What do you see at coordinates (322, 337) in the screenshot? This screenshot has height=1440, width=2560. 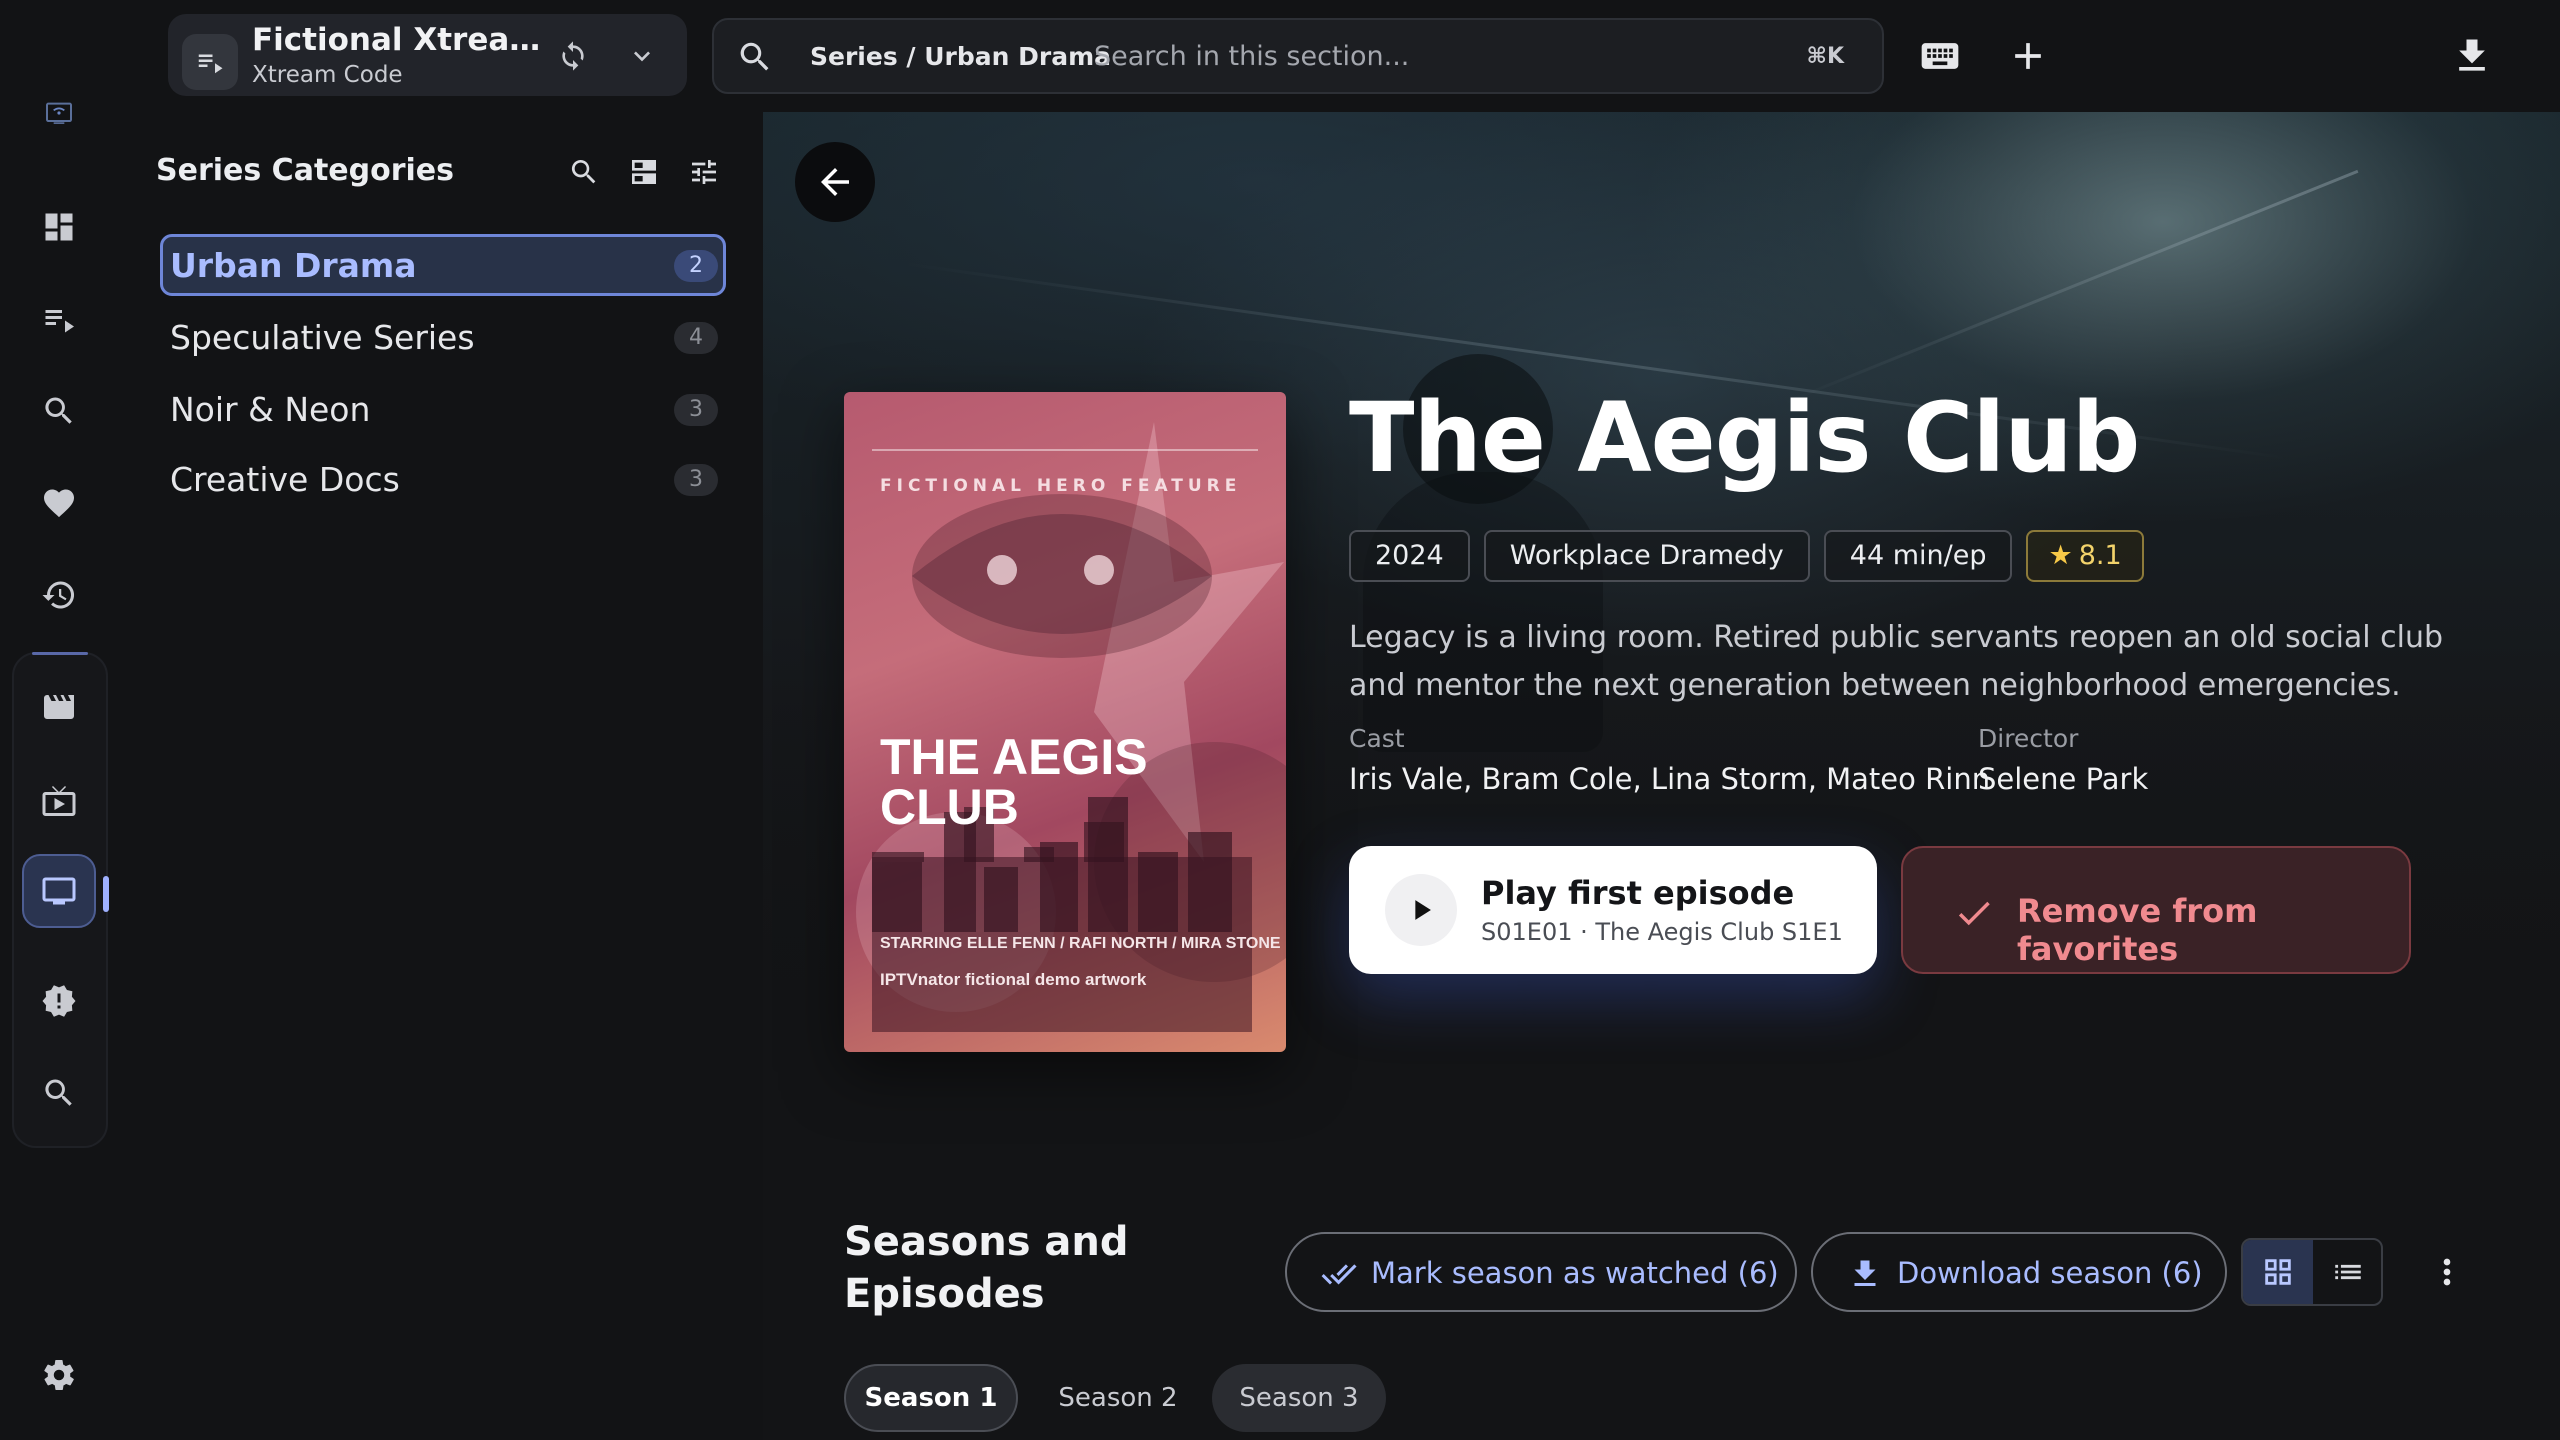 I see `category-label: Speculative Series` at bounding box center [322, 337].